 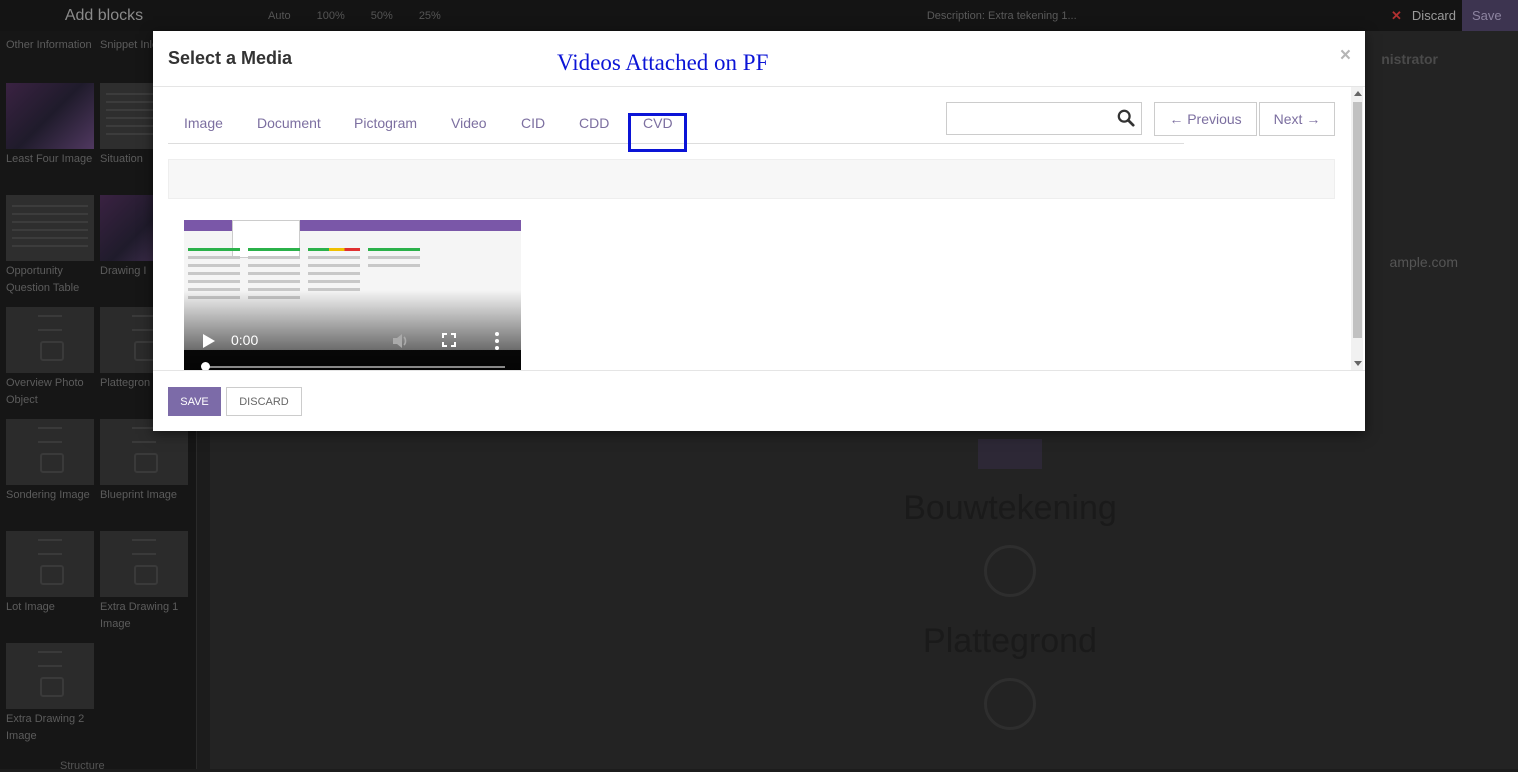 I want to click on scroll-up-icon, so click(x=1358, y=93).